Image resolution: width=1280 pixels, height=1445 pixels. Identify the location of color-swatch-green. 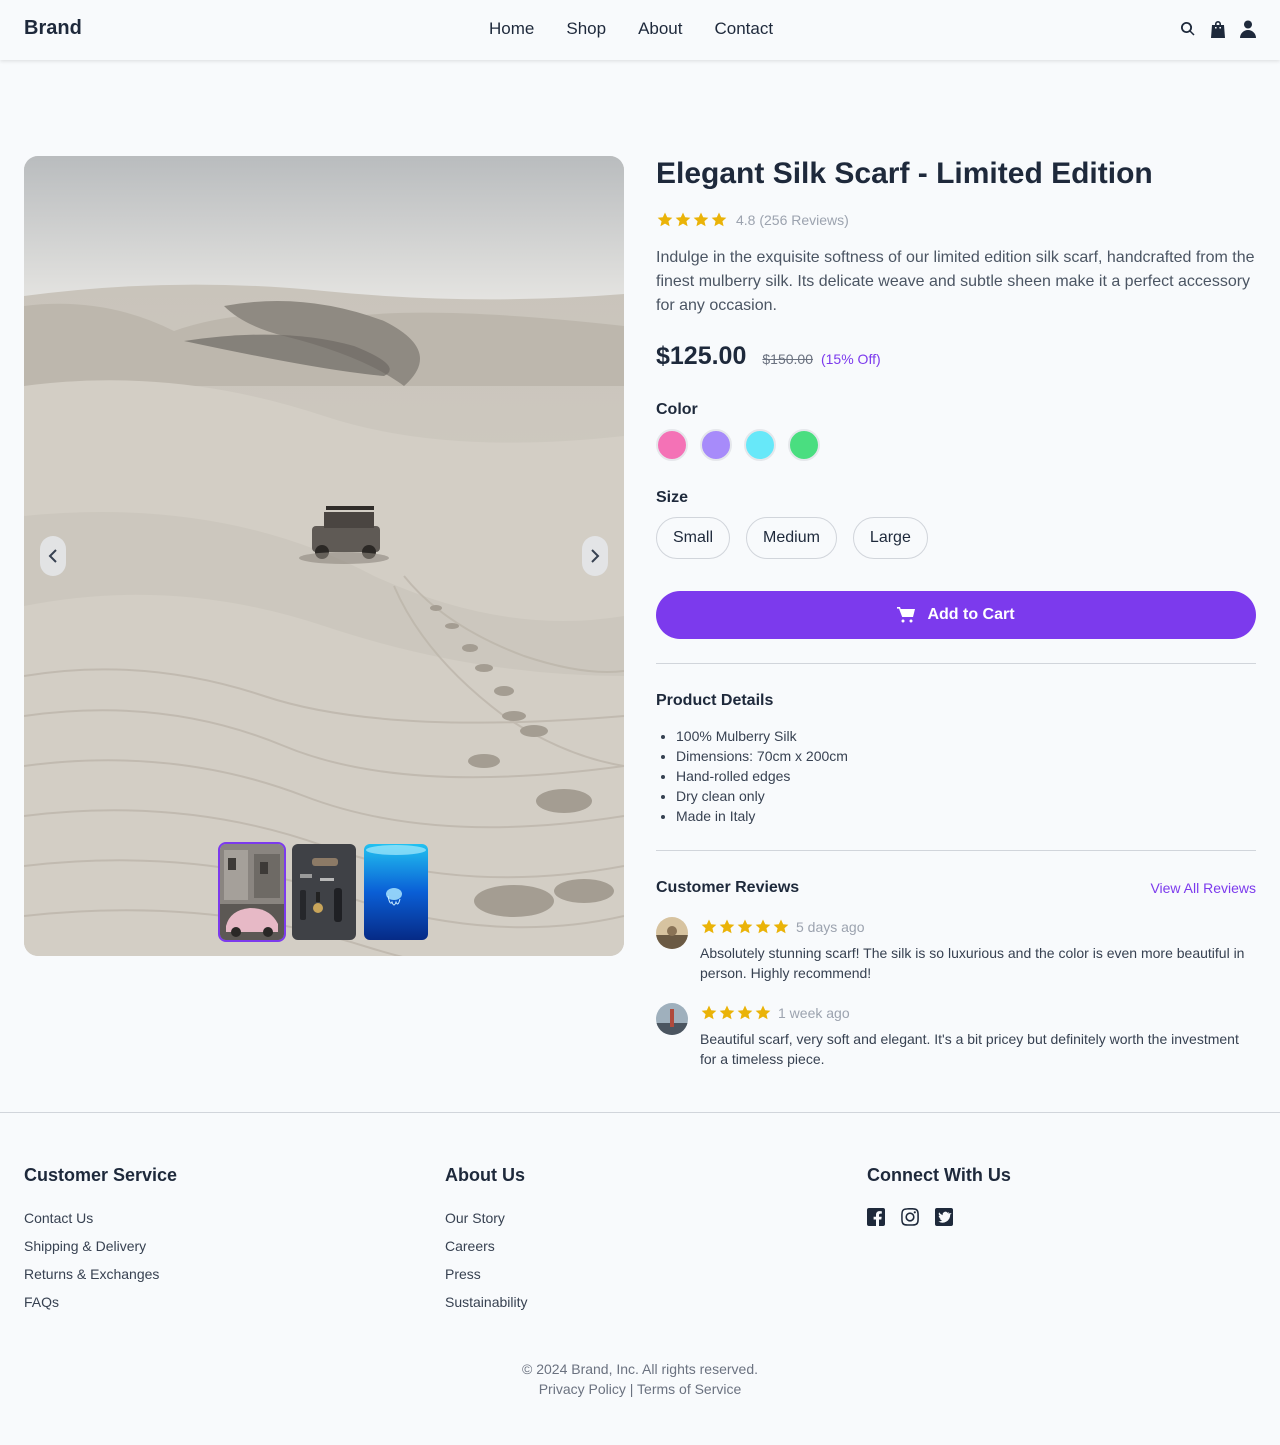
(804, 445).